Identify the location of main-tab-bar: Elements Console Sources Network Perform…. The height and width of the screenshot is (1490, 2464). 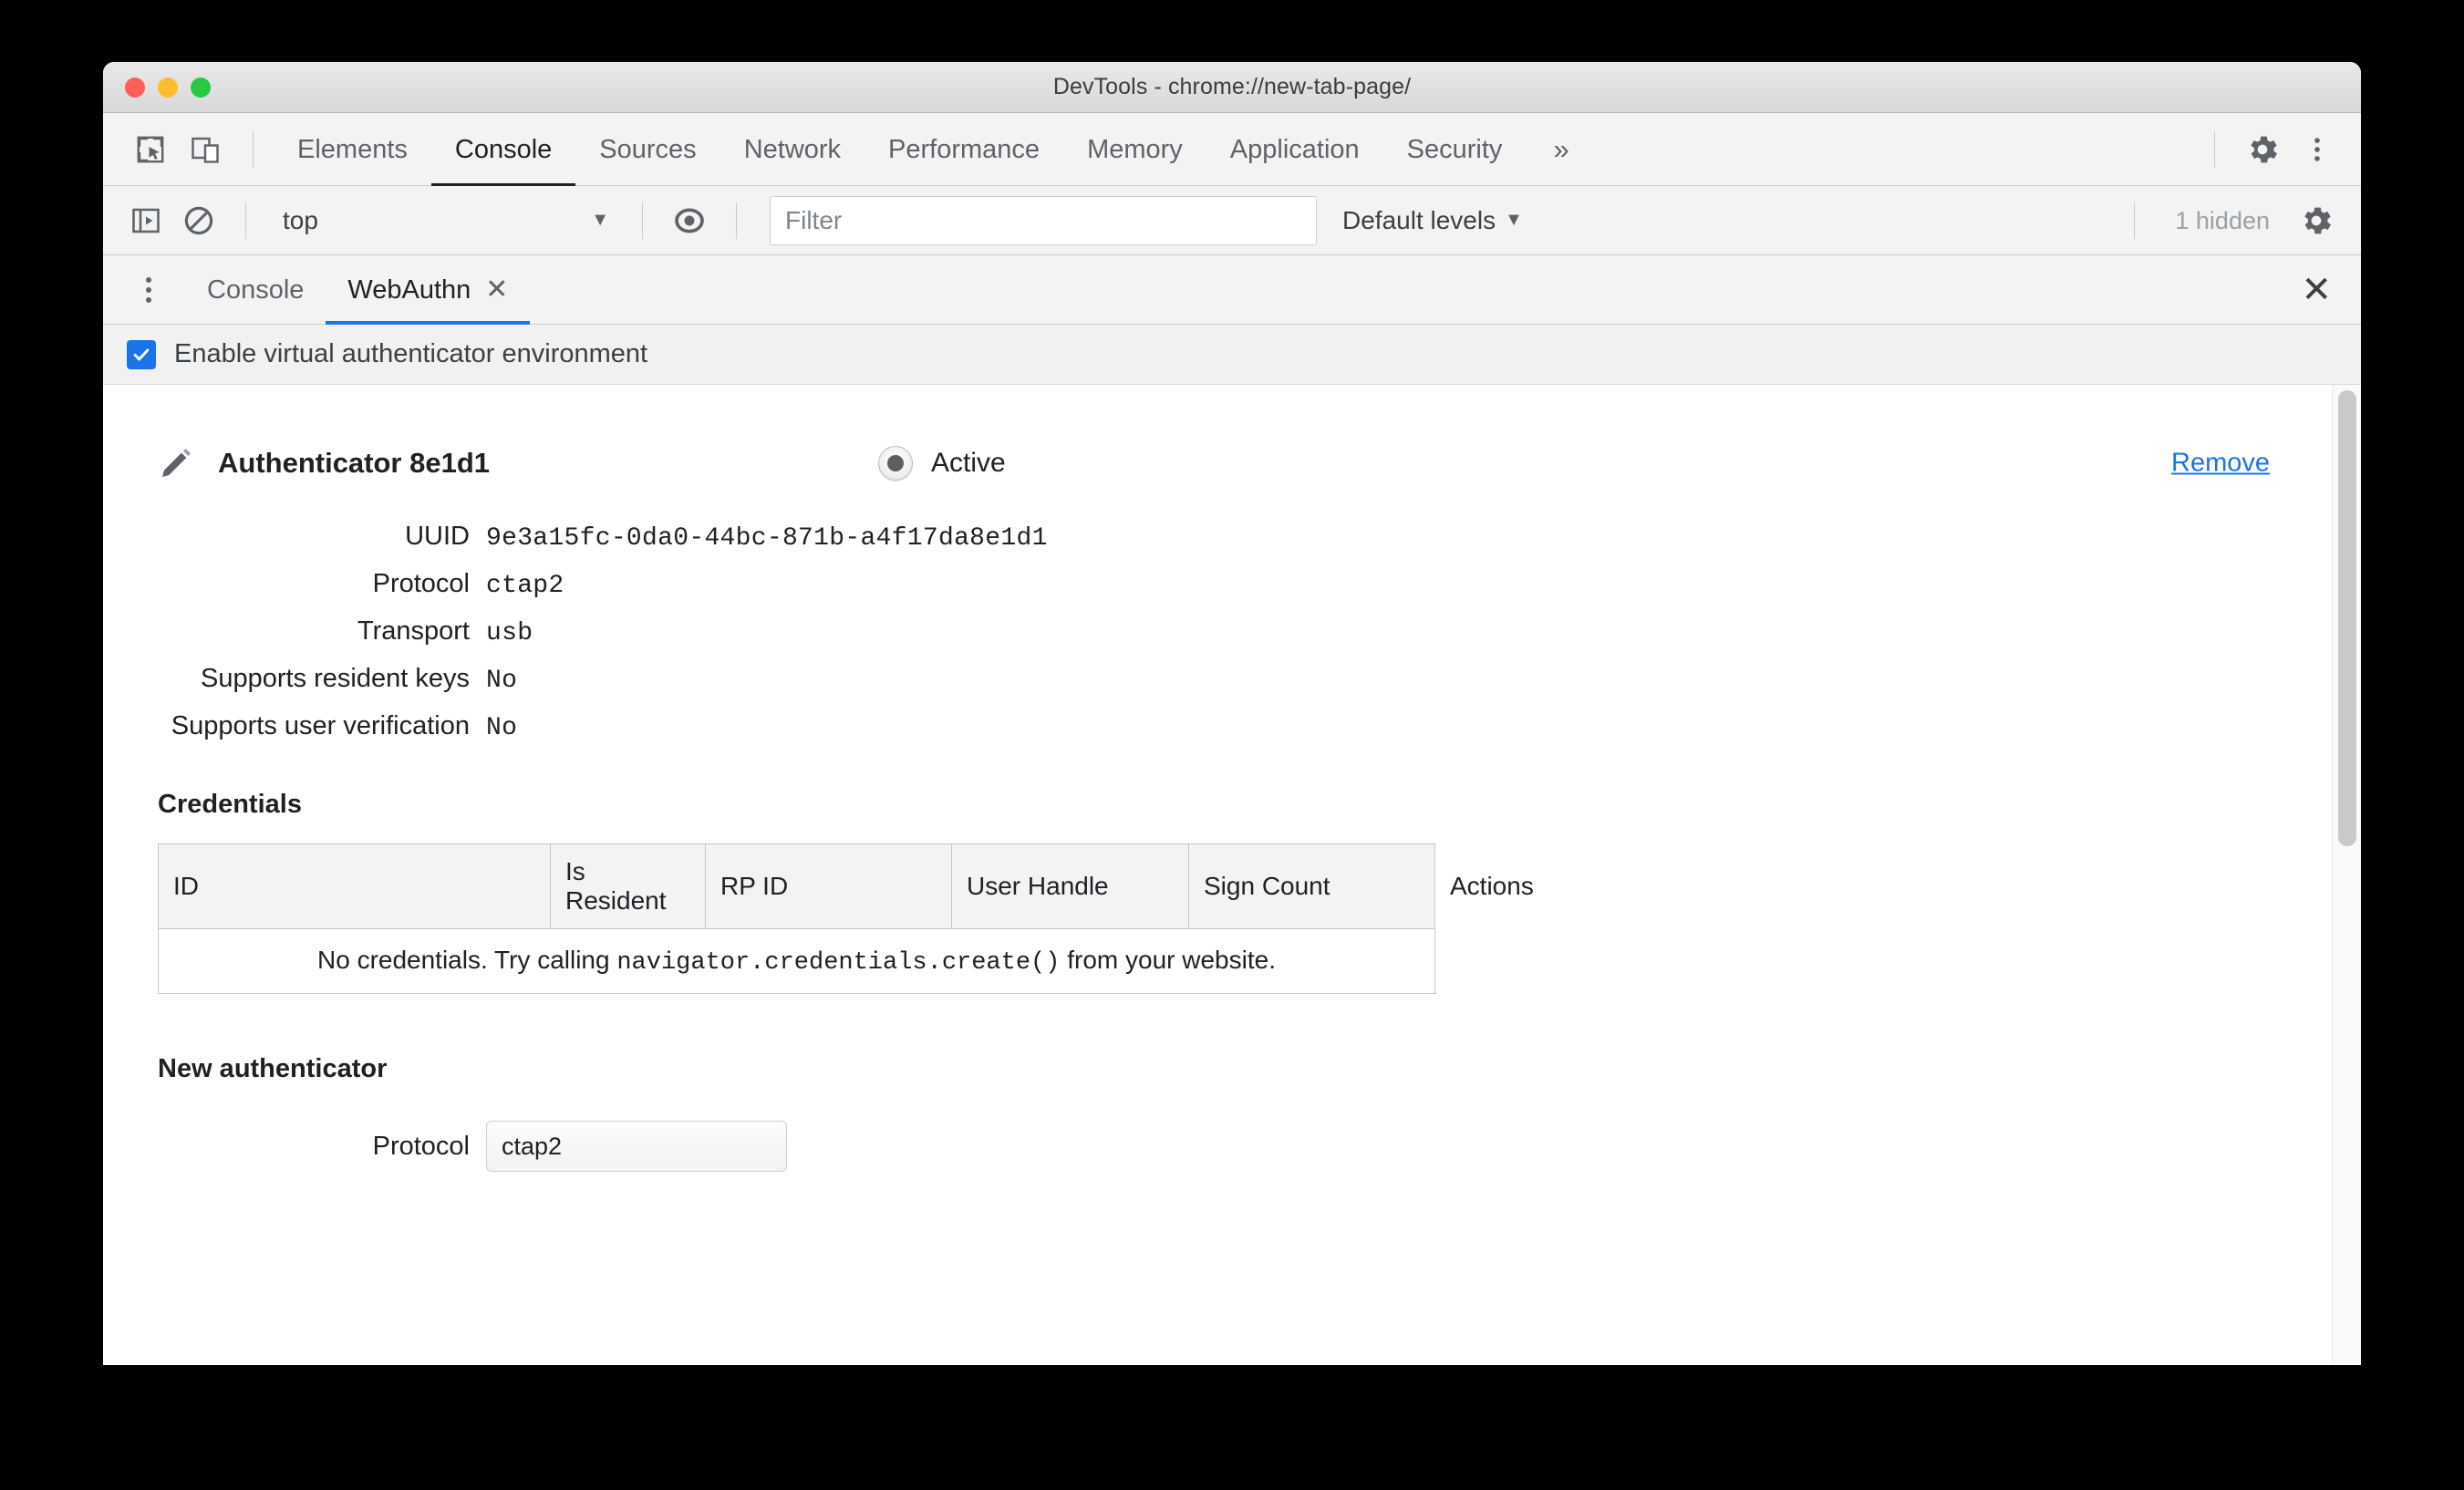
(1232, 149).